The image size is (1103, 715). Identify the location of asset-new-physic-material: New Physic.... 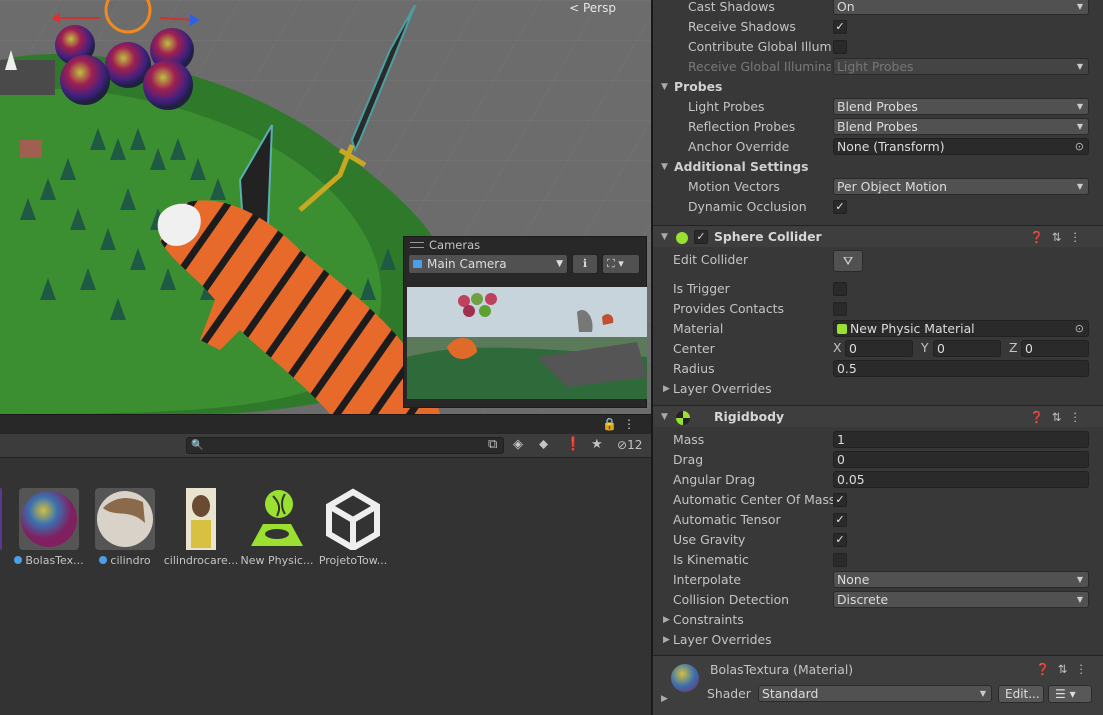
(277, 527).